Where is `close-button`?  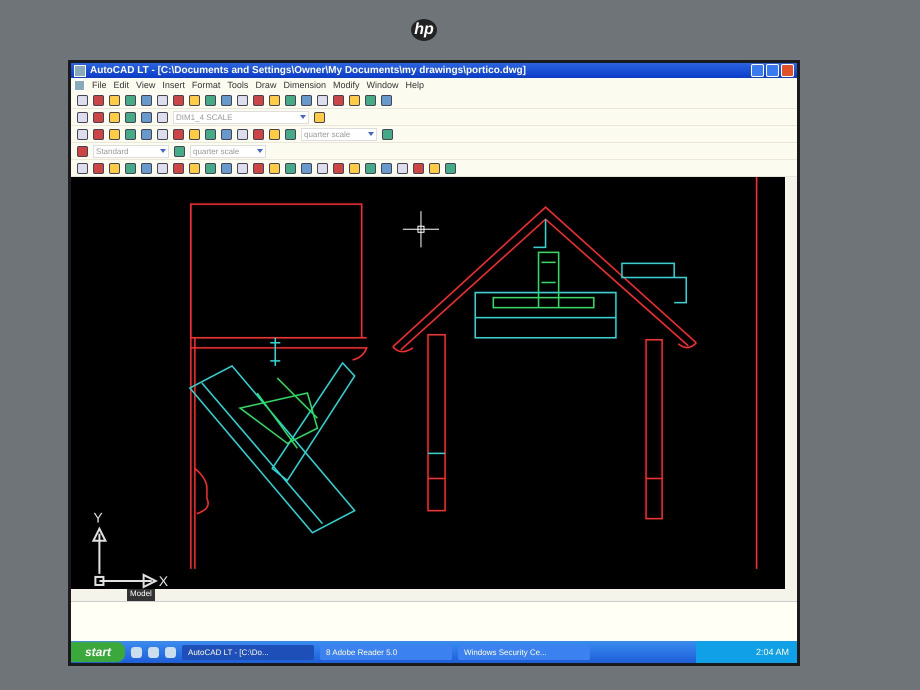
close-button is located at coordinates (787, 70).